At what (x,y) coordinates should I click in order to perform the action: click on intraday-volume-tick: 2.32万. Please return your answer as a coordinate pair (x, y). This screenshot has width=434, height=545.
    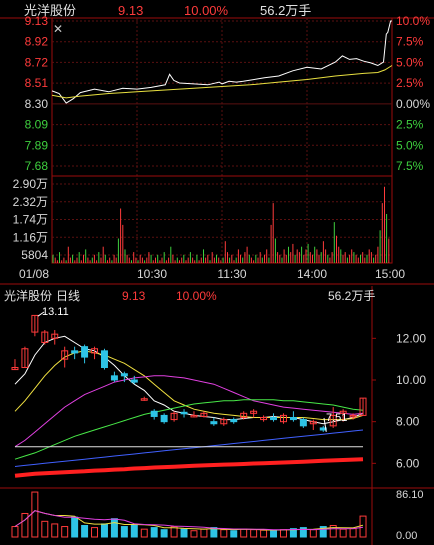
    Looking at the image, I should click on (30, 202).